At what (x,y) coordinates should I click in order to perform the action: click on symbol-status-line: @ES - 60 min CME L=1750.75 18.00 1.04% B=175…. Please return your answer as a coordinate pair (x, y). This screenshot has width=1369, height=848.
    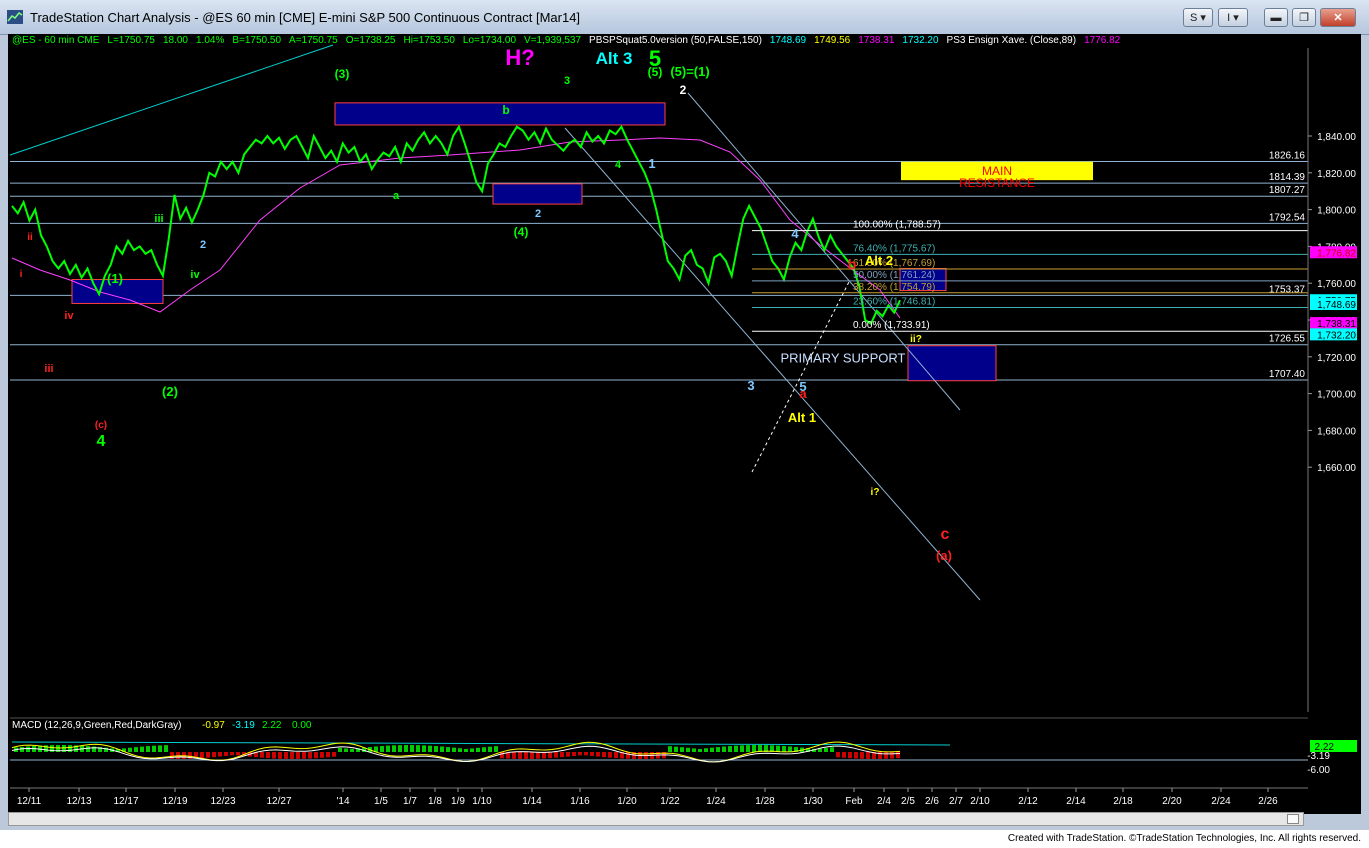
    Looking at the image, I should click on (570, 40).